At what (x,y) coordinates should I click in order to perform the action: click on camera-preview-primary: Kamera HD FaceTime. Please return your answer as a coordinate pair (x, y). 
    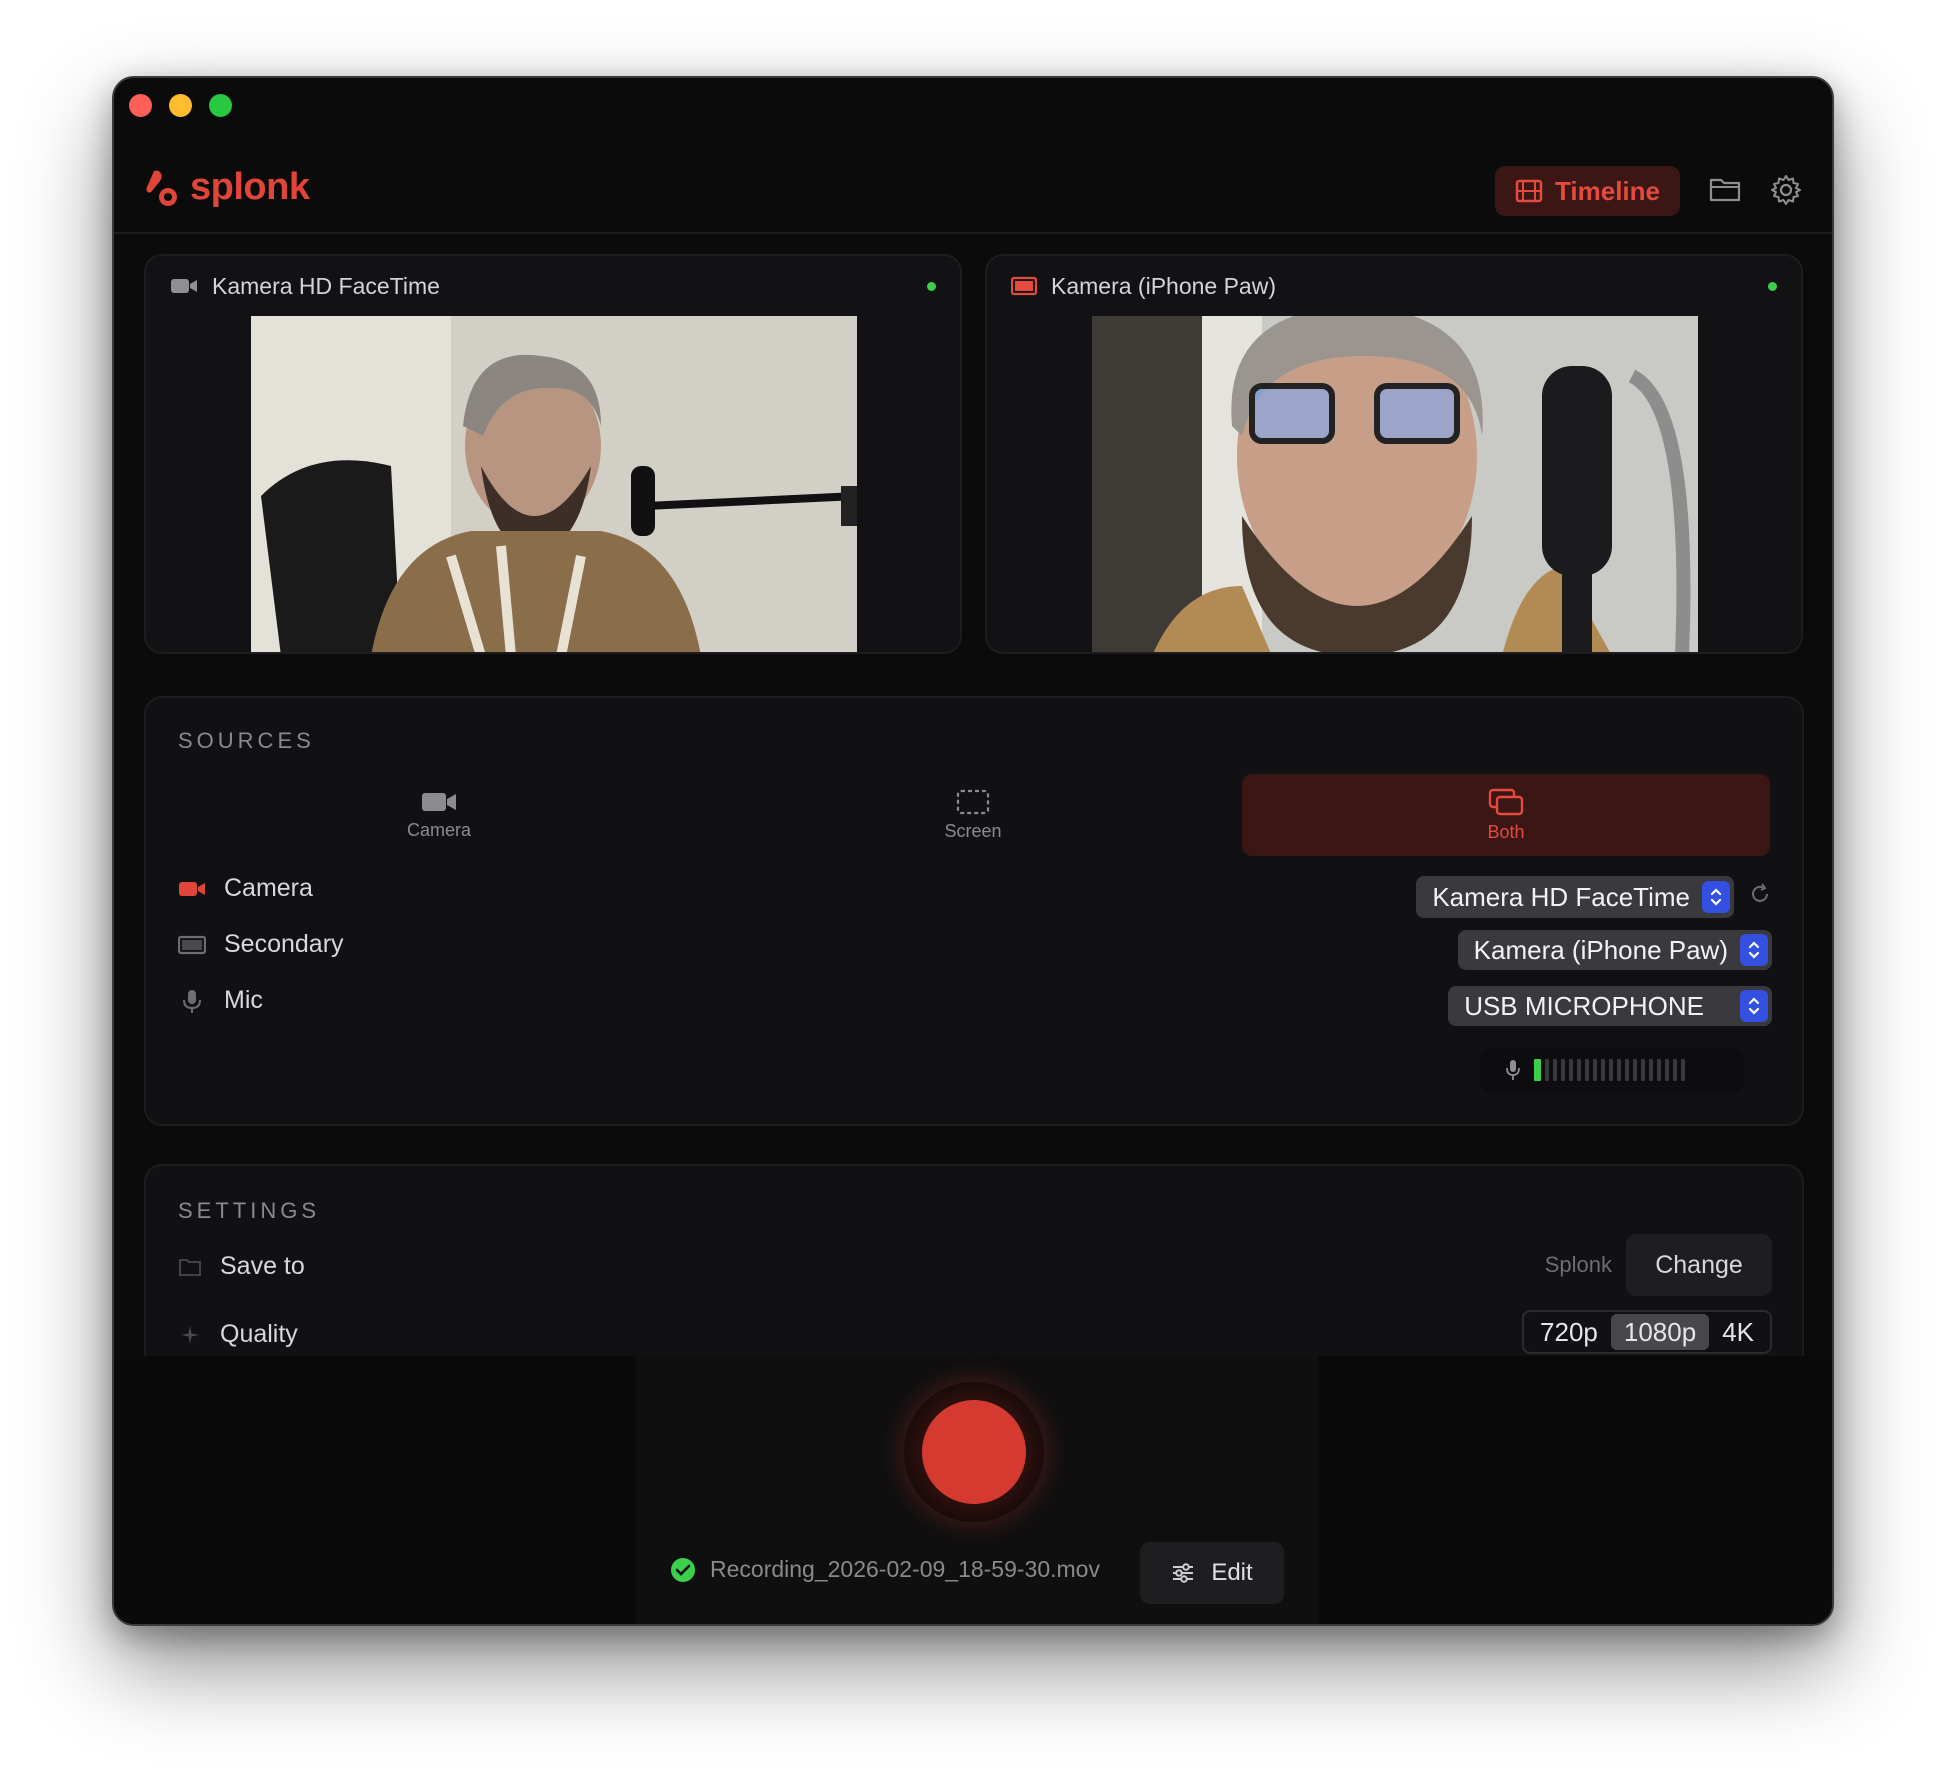
    Looking at the image, I should click on (553, 454).